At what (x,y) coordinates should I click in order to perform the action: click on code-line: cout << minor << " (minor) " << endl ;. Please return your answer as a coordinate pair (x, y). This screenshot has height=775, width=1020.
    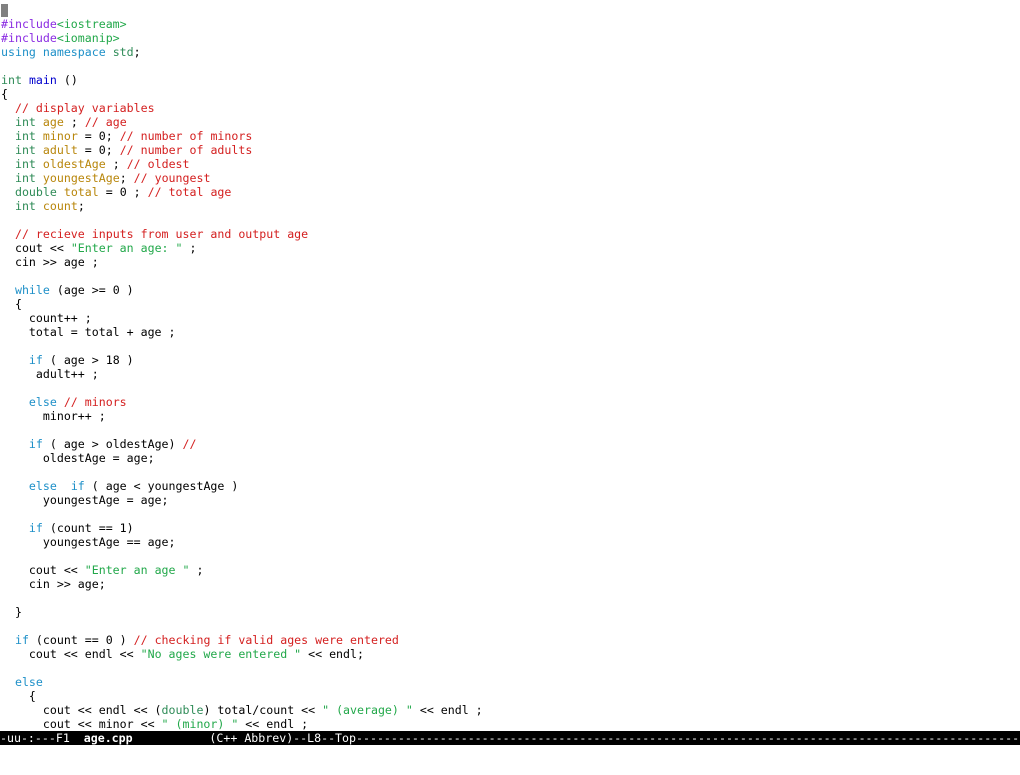
    Looking at the image, I should click on (510, 724).